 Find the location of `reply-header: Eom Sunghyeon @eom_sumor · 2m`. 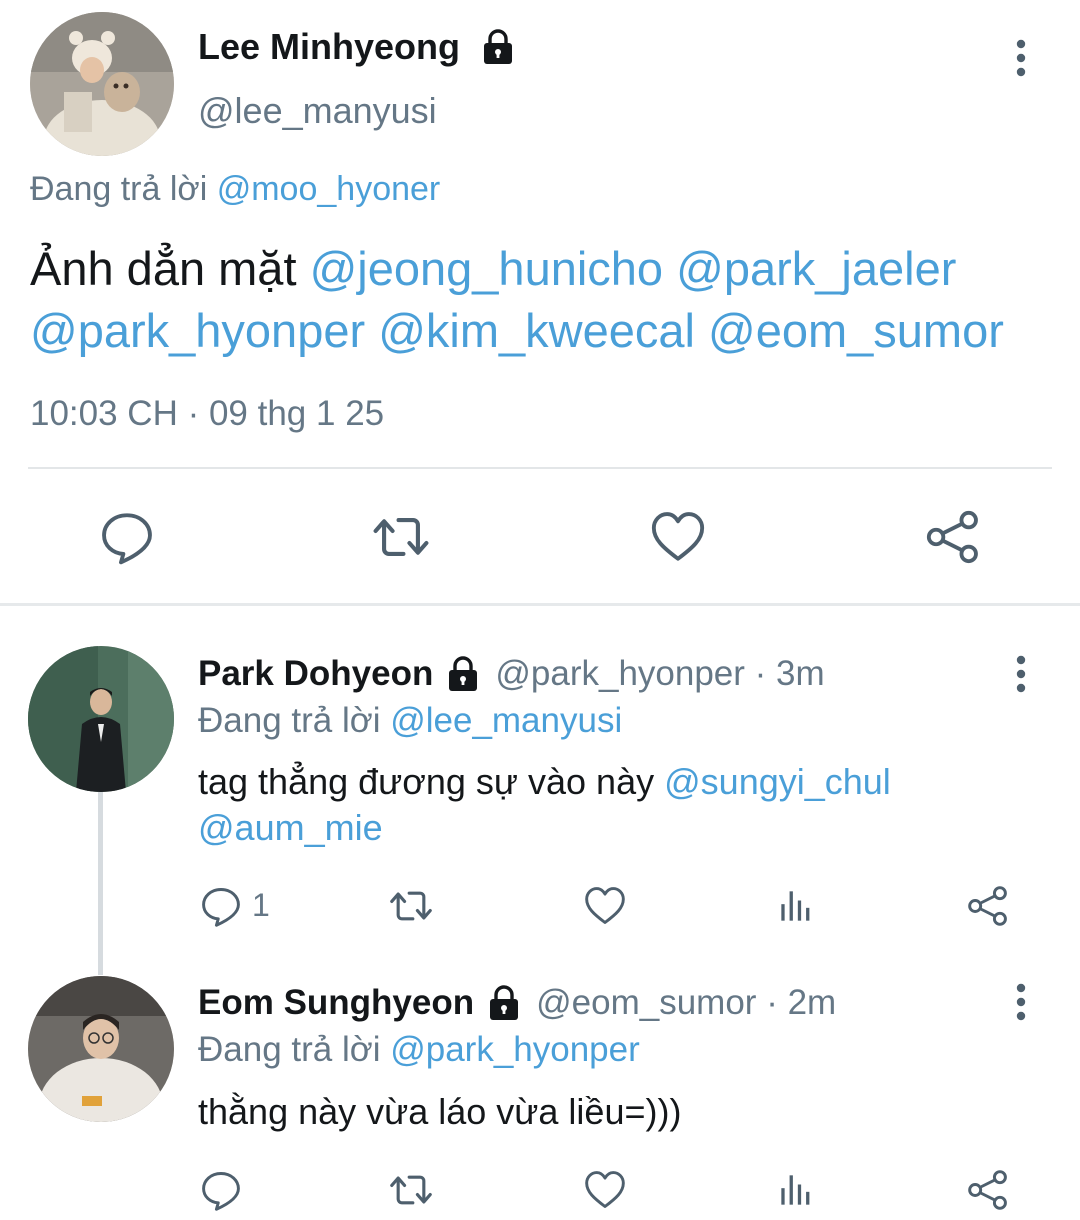

reply-header: Eom Sunghyeon @eom_sumor · 2m is located at coordinates (517, 1003).